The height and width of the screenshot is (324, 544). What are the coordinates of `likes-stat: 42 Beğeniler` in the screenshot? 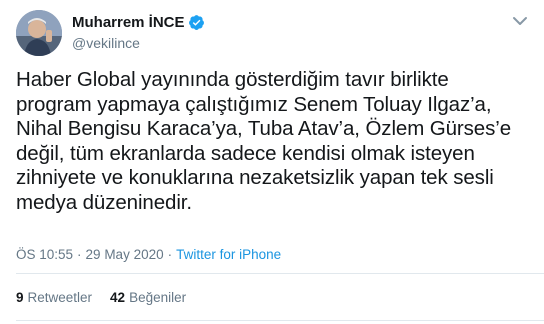 It's located at (148, 297).